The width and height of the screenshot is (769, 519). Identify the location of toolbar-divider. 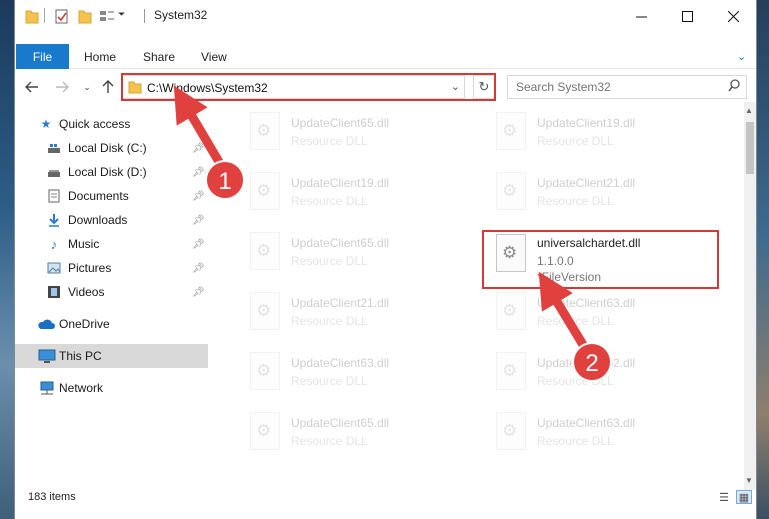
(44, 15).